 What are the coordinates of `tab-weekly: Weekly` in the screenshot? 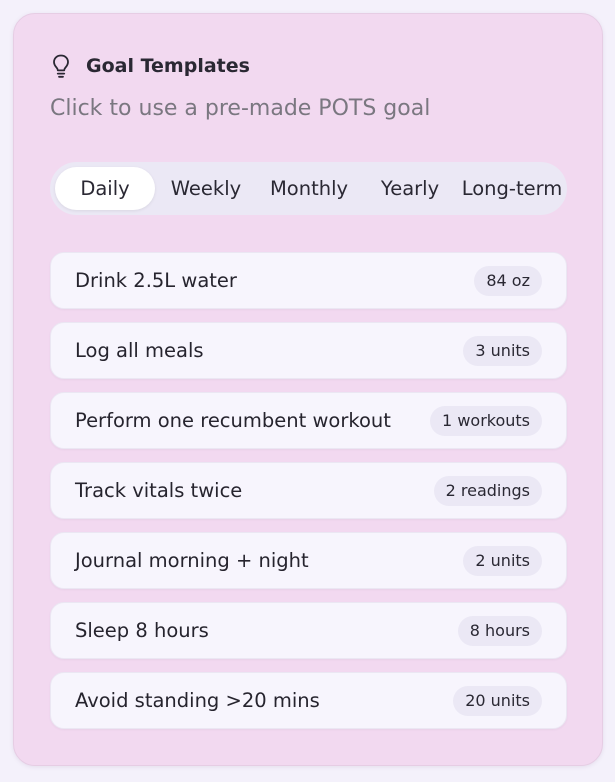 It's located at (206, 188).